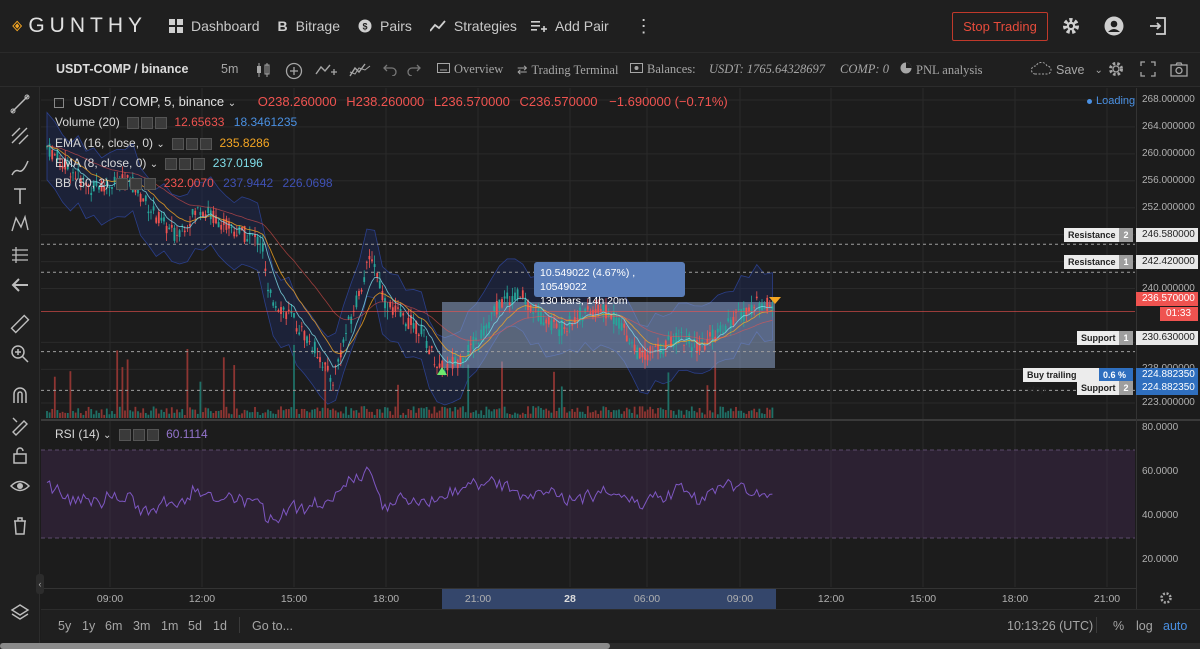 Image resolution: width=1200 pixels, height=649 pixels. I want to click on undo-icon, so click(390, 69).